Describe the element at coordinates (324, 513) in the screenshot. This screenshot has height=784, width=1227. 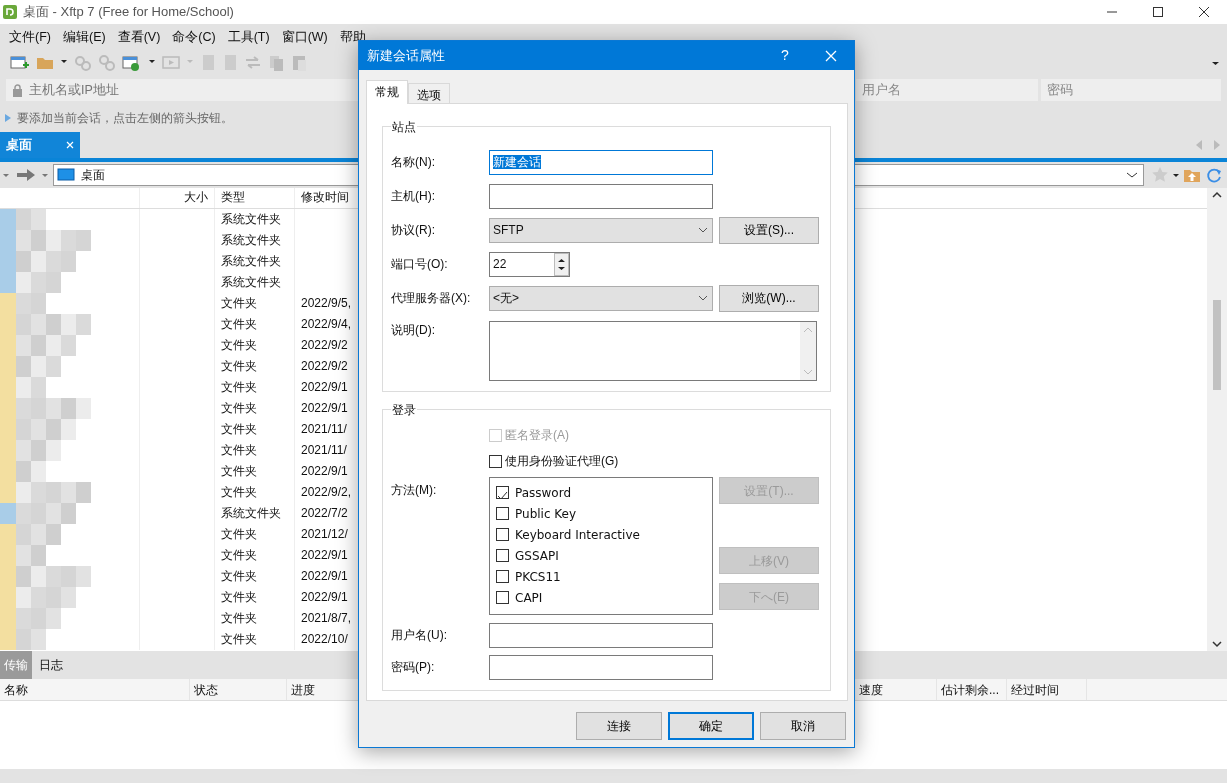
I see `table-cell: 2022/7/2` at that location.